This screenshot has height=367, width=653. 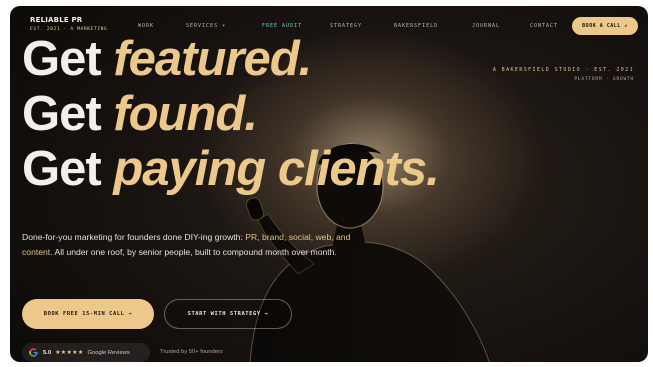 What do you see at coordinates (296, 26) in the screenshot?
I see `nav-item-free-audit: FREE AUDIT` at bounding box center [296, 26].